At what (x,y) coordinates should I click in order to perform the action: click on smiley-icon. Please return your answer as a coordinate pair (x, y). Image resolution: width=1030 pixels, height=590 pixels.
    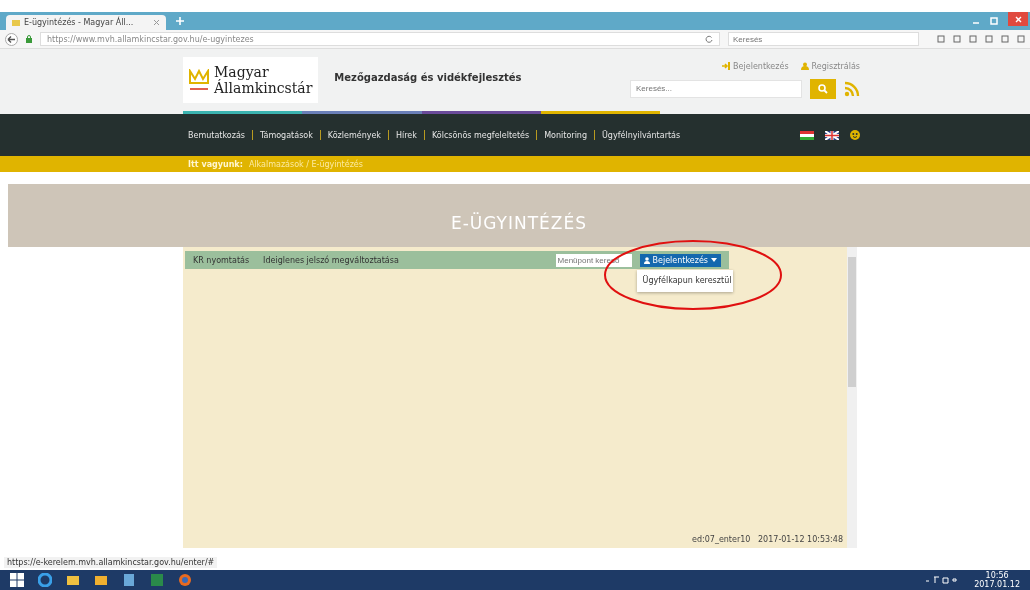
    Looking at the image, I should click on (855, 135).